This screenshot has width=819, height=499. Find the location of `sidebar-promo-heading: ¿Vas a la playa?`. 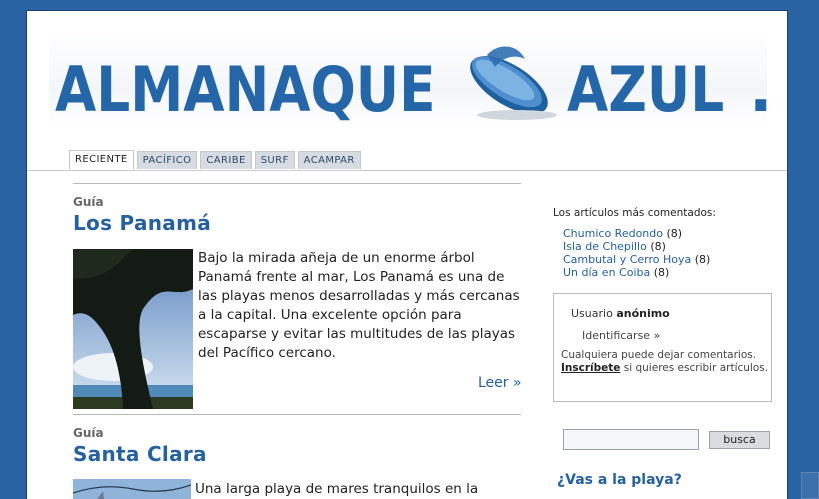

sidebar-promo-heading: ¿Vas a la playa? is located at coordinates (619, 480).